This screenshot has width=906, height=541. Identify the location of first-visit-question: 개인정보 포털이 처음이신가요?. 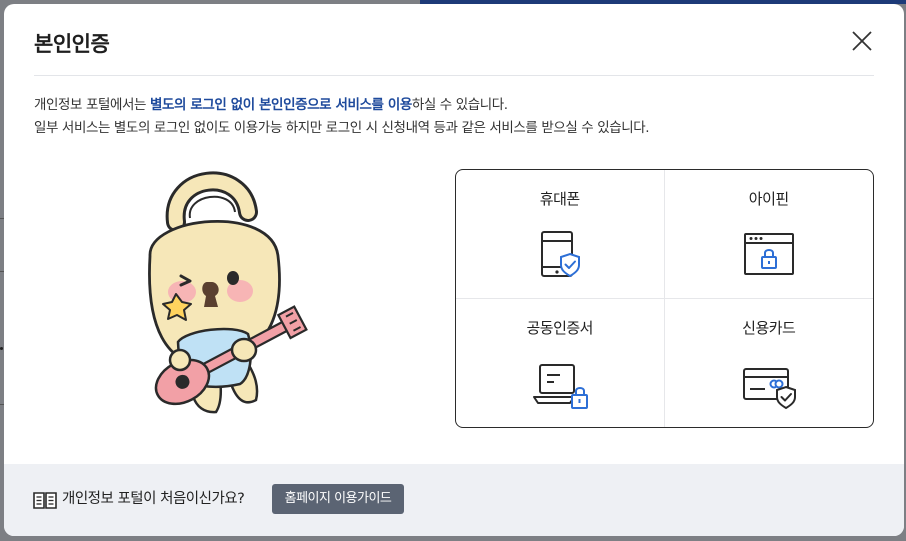
(153, 499).